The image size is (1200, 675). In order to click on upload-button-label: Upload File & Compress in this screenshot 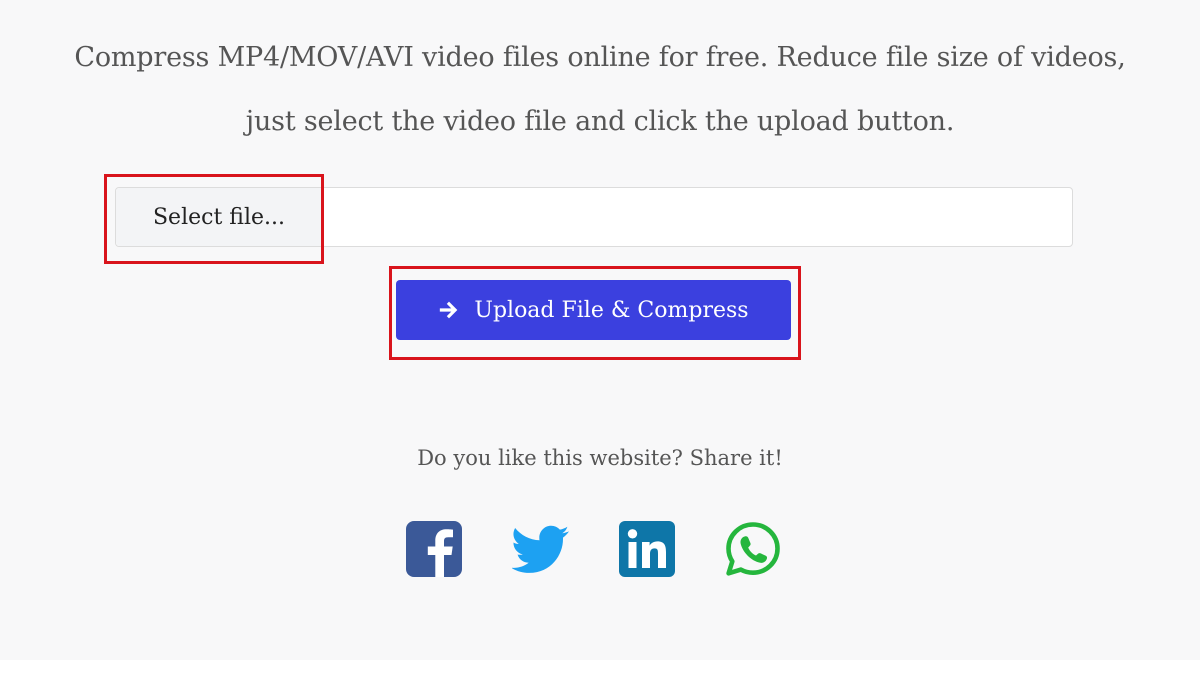, I will do `click(611, 310)`.